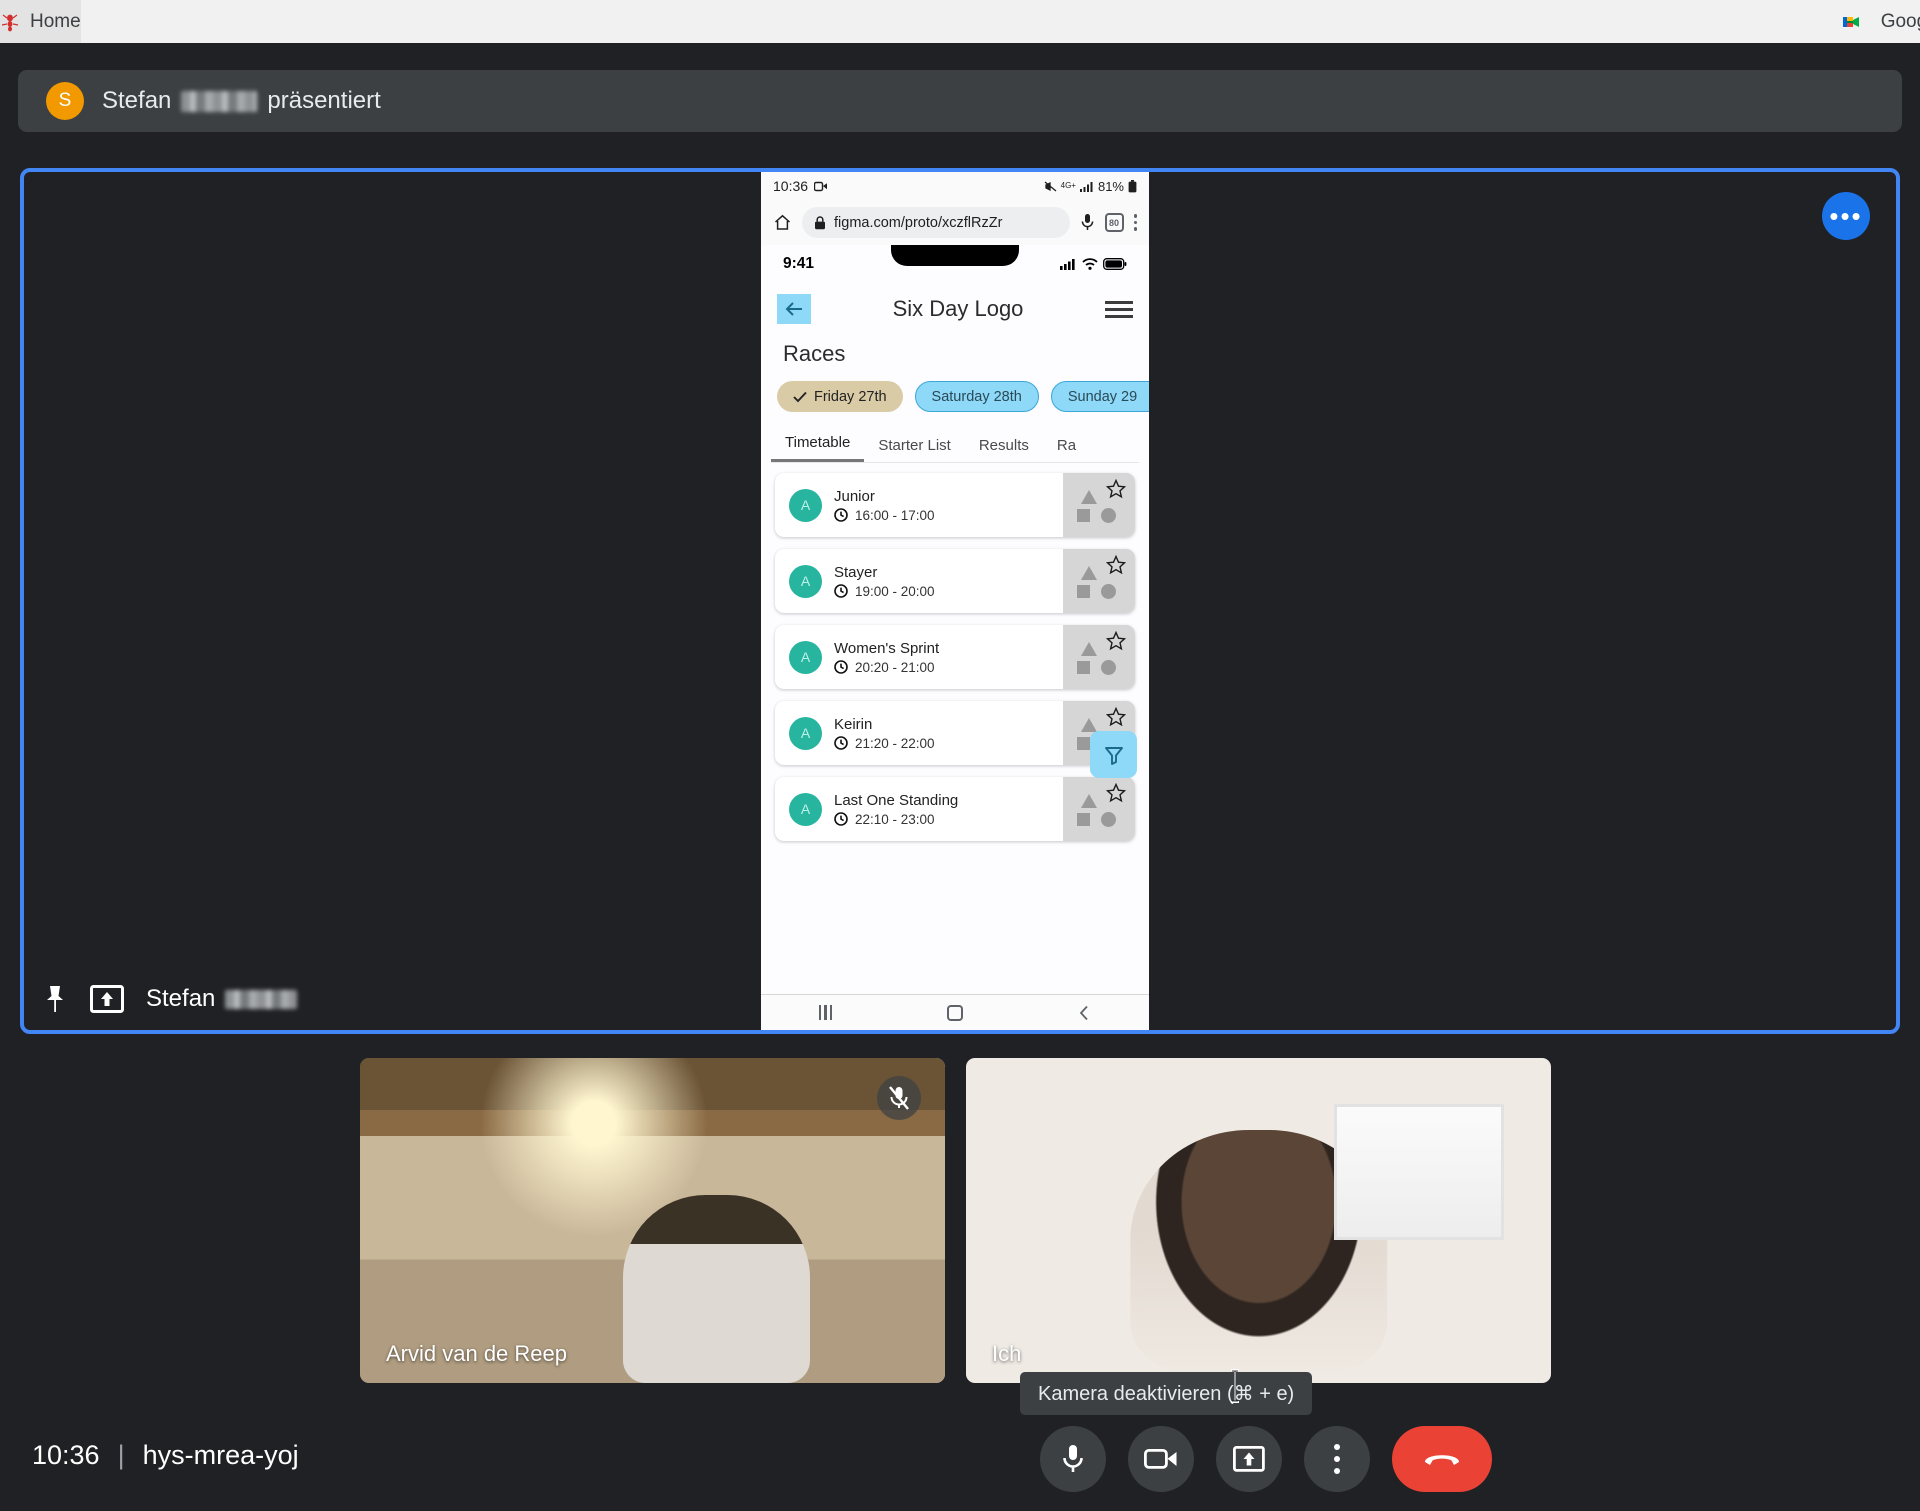 The height and width of the screenshot is (1511, 1920). I want to click on present-button, so click(1249, 1459).